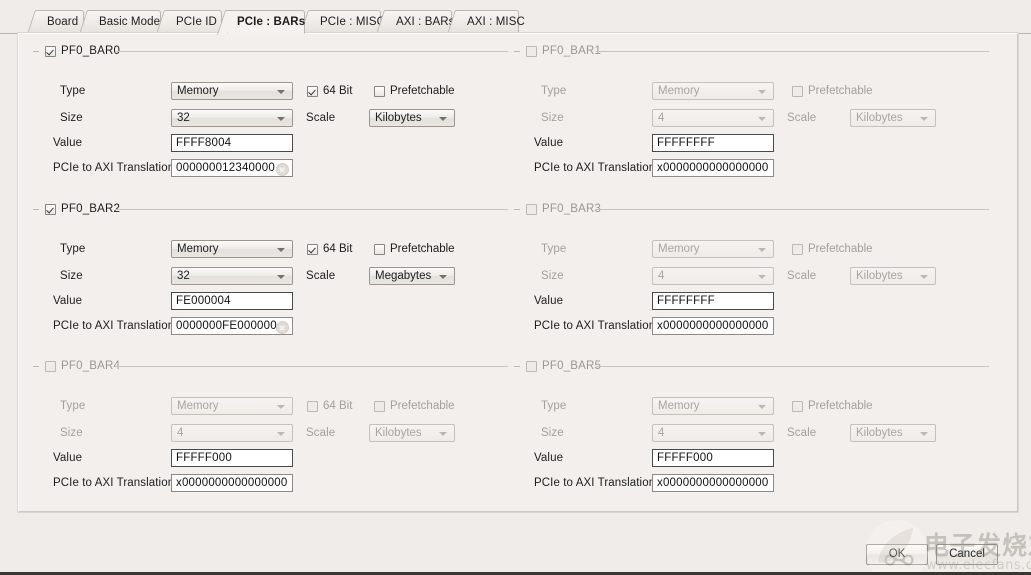  I want to click on scale-select-pf0_bar0: Kilobytes, so click(412, 118).